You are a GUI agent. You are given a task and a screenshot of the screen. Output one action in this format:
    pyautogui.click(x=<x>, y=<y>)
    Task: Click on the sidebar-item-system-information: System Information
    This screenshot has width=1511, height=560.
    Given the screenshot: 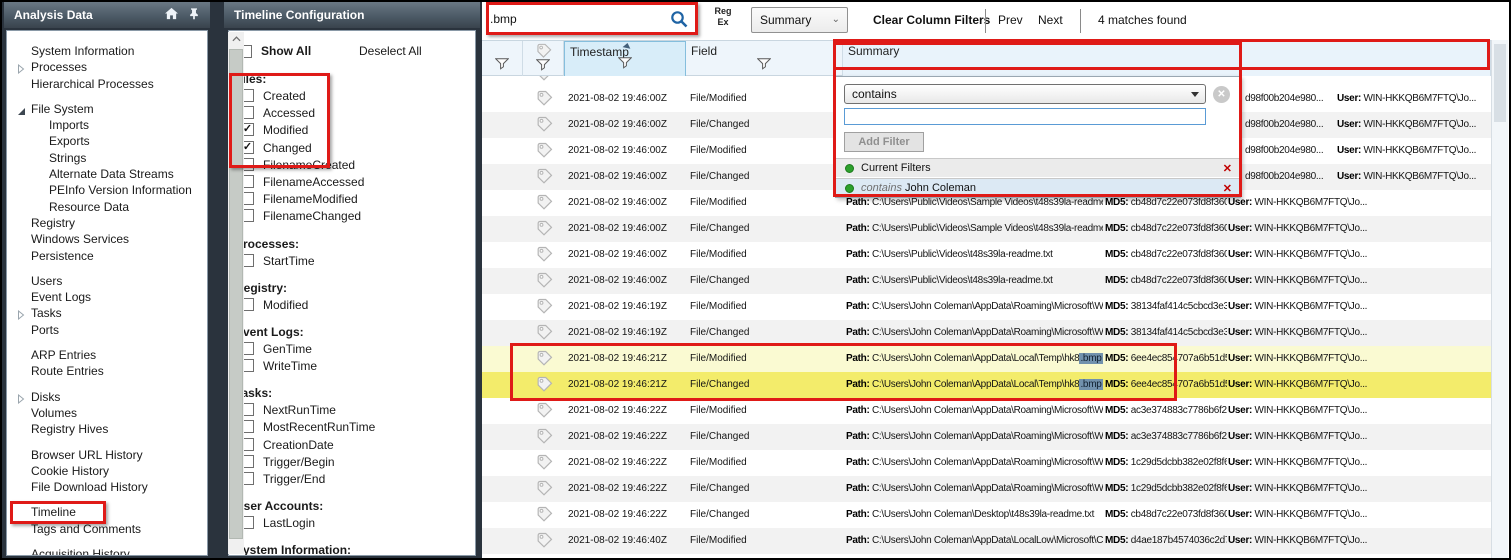 What is the action you would take?
    pyautogui.click(x=107, y=51)
    